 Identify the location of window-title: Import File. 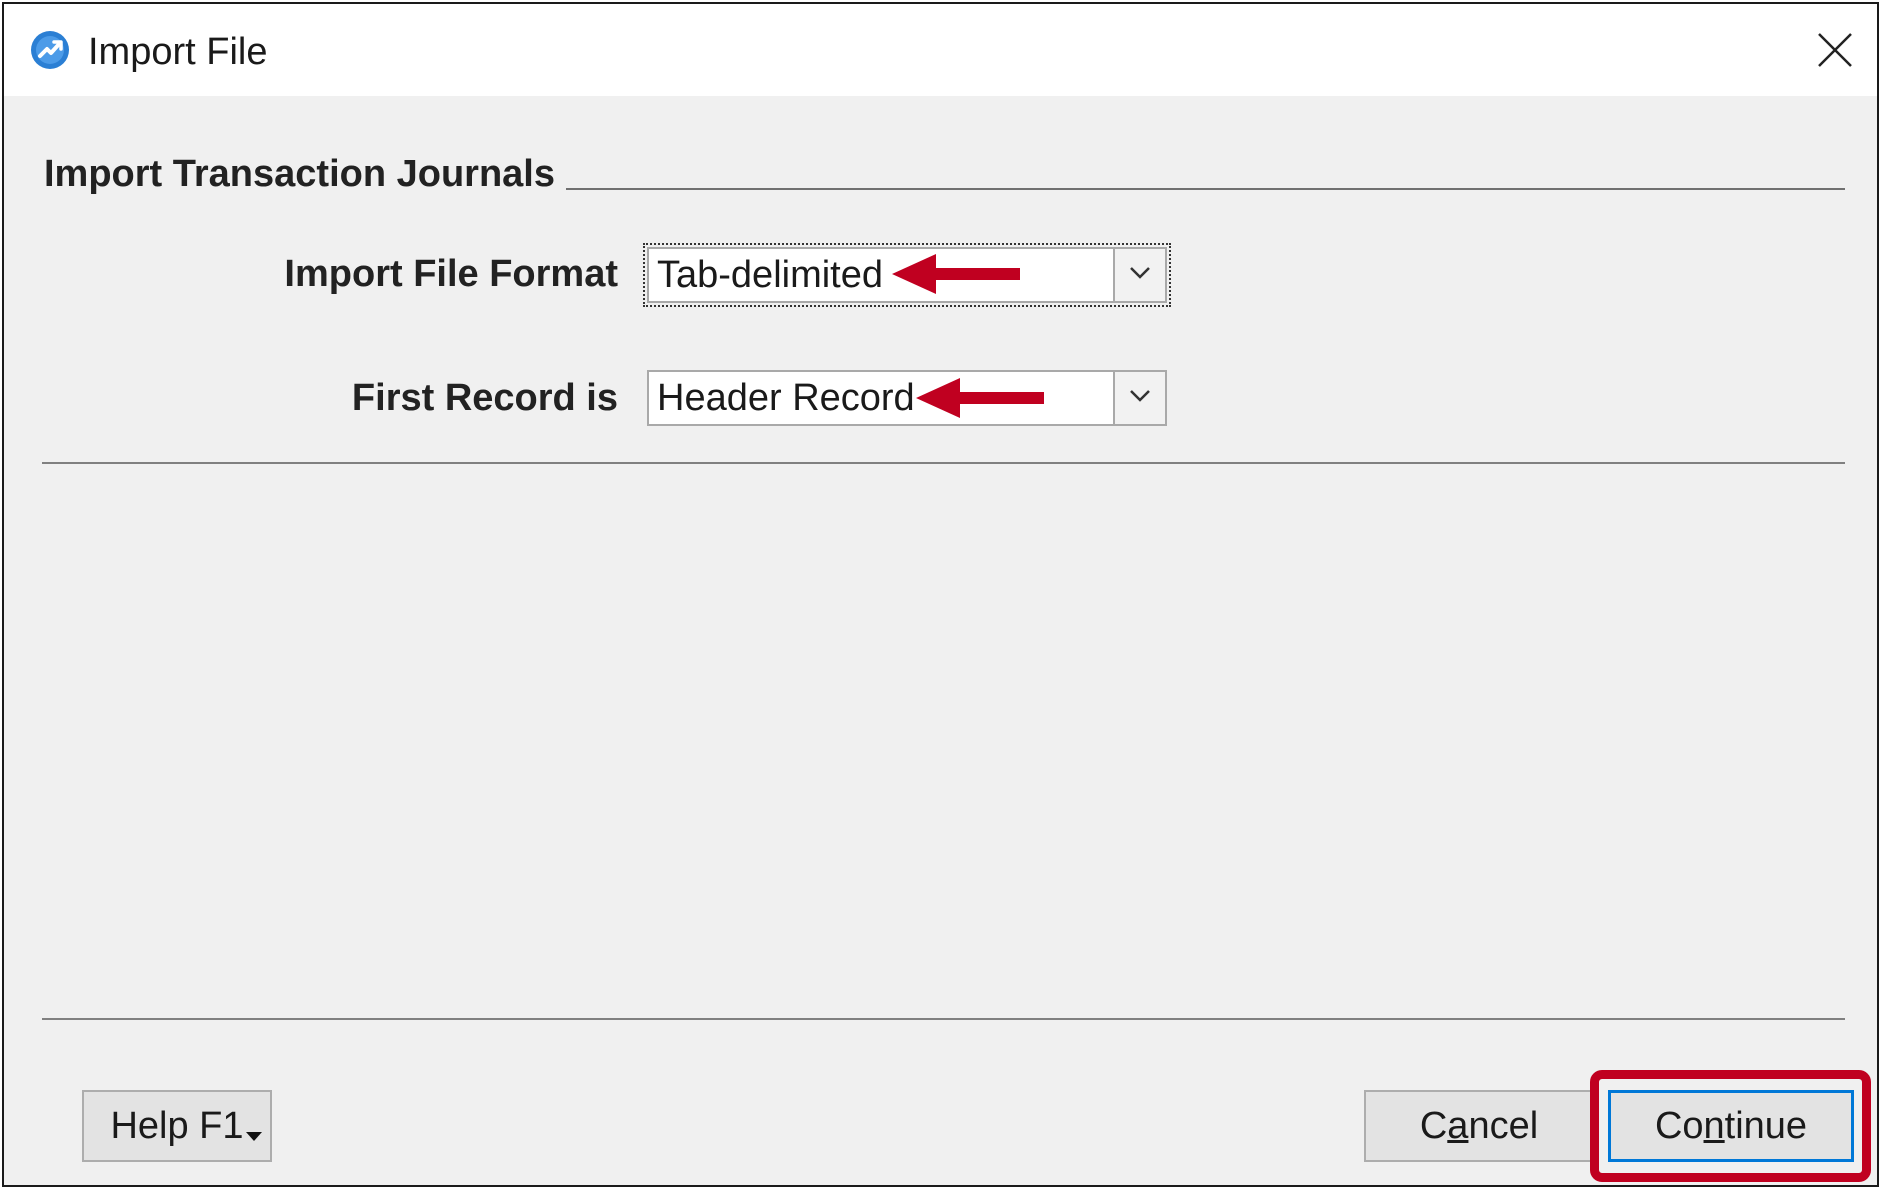
(178, 52).